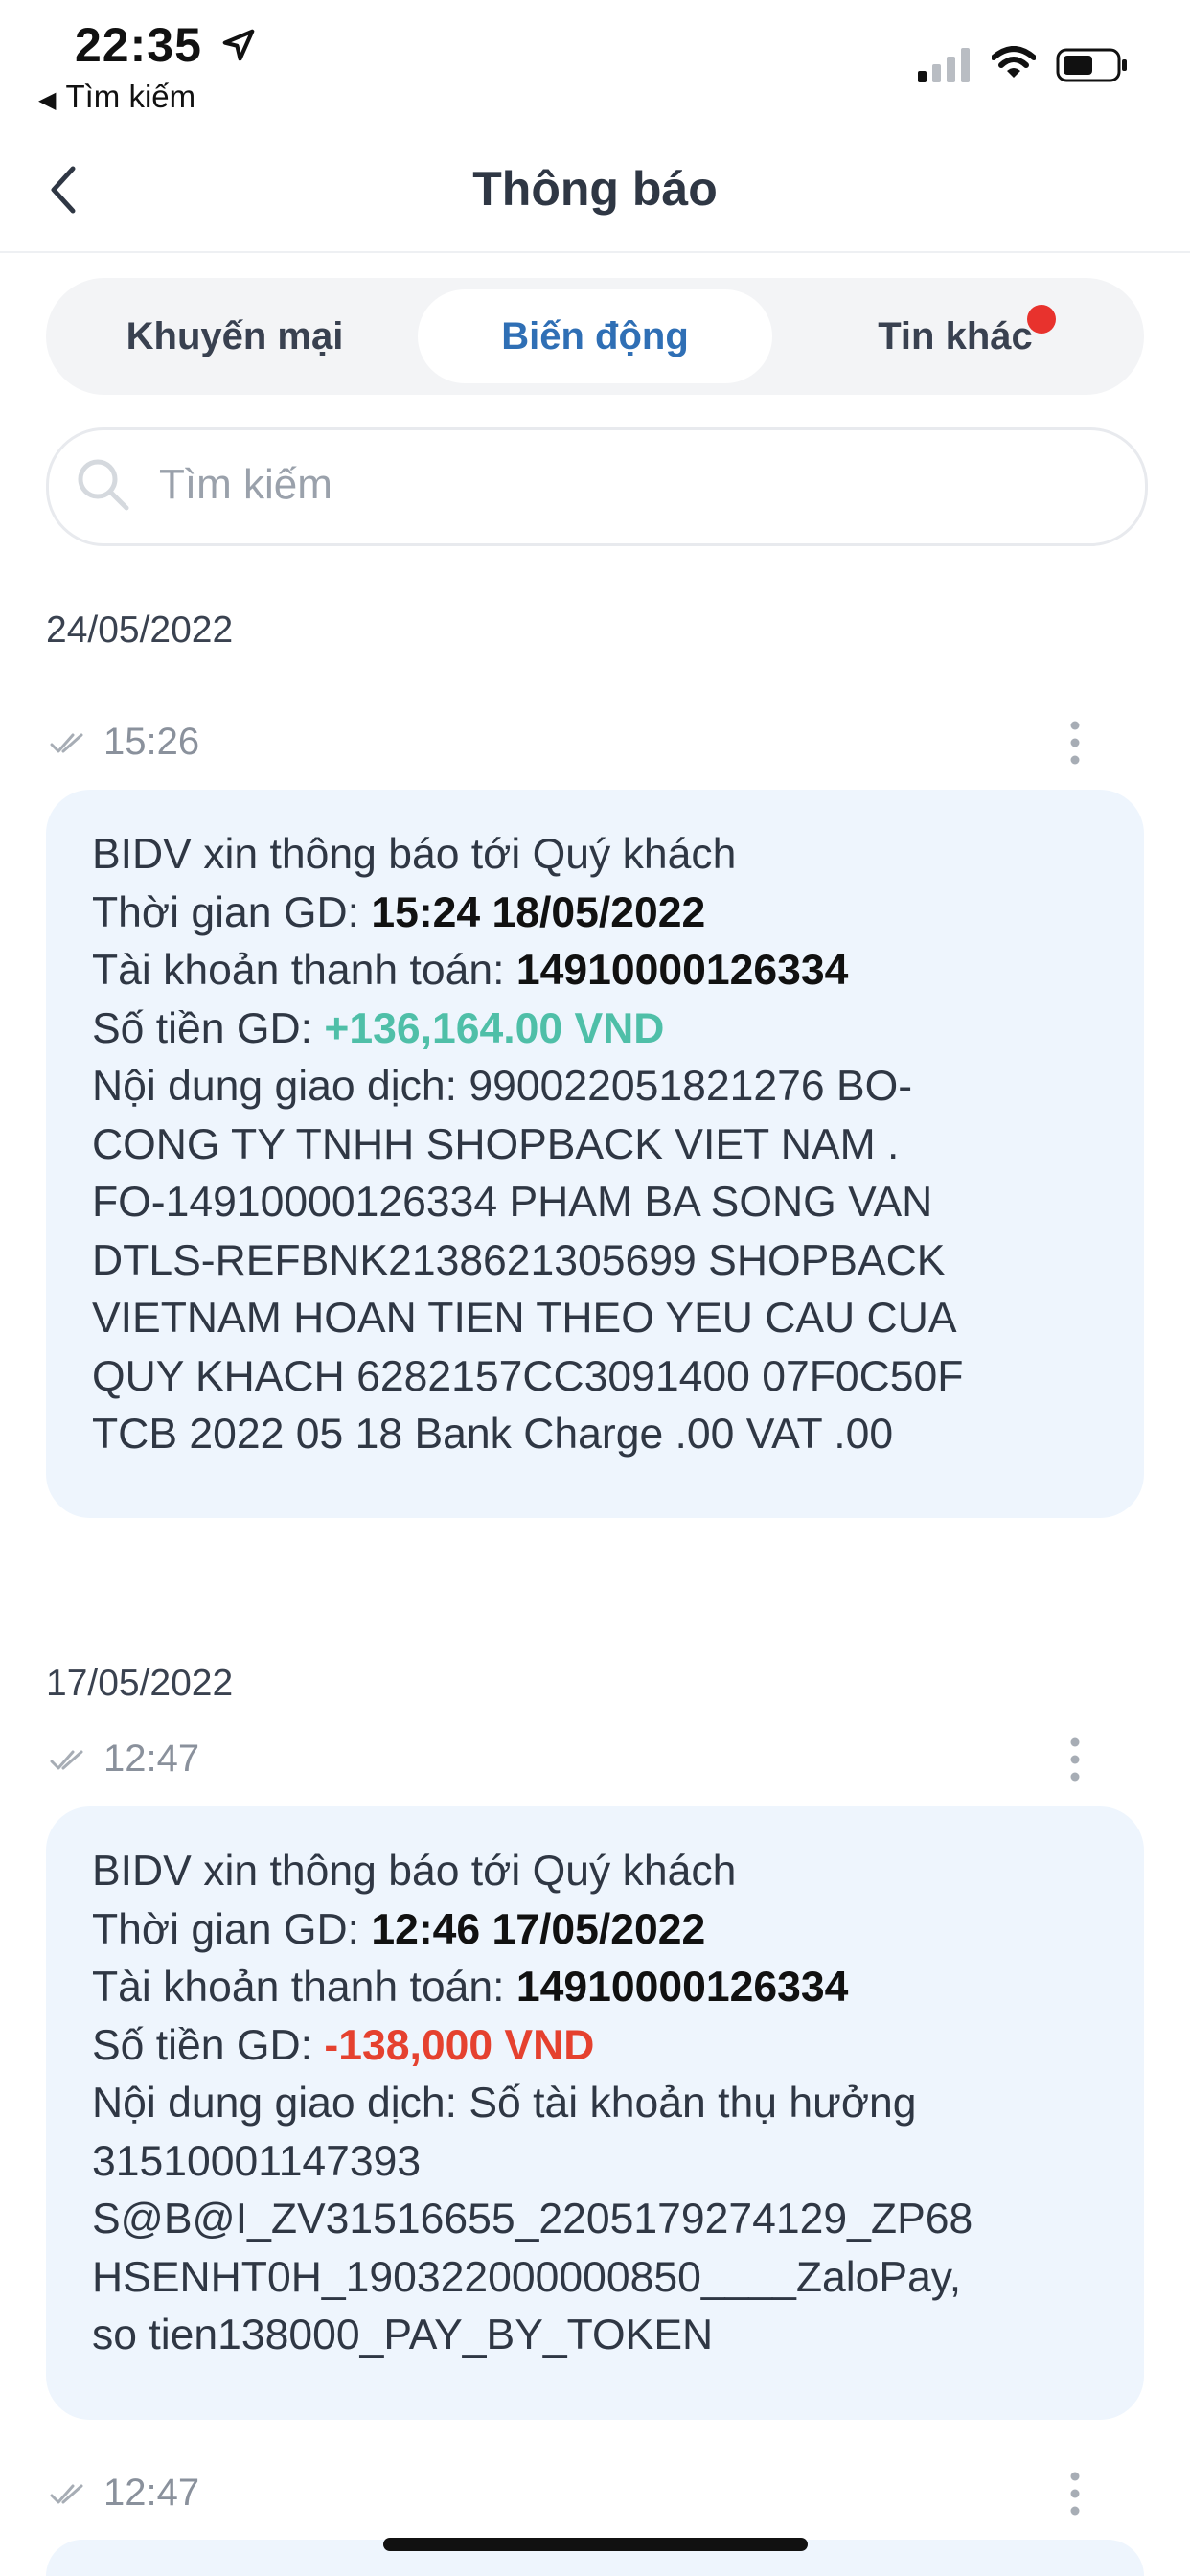 The image size is (1190, 2576). Describe the element at coordinates (539, 1929) in the screenshot. I see `transaction-time-value: 12:46 17/05/2022` at that location.